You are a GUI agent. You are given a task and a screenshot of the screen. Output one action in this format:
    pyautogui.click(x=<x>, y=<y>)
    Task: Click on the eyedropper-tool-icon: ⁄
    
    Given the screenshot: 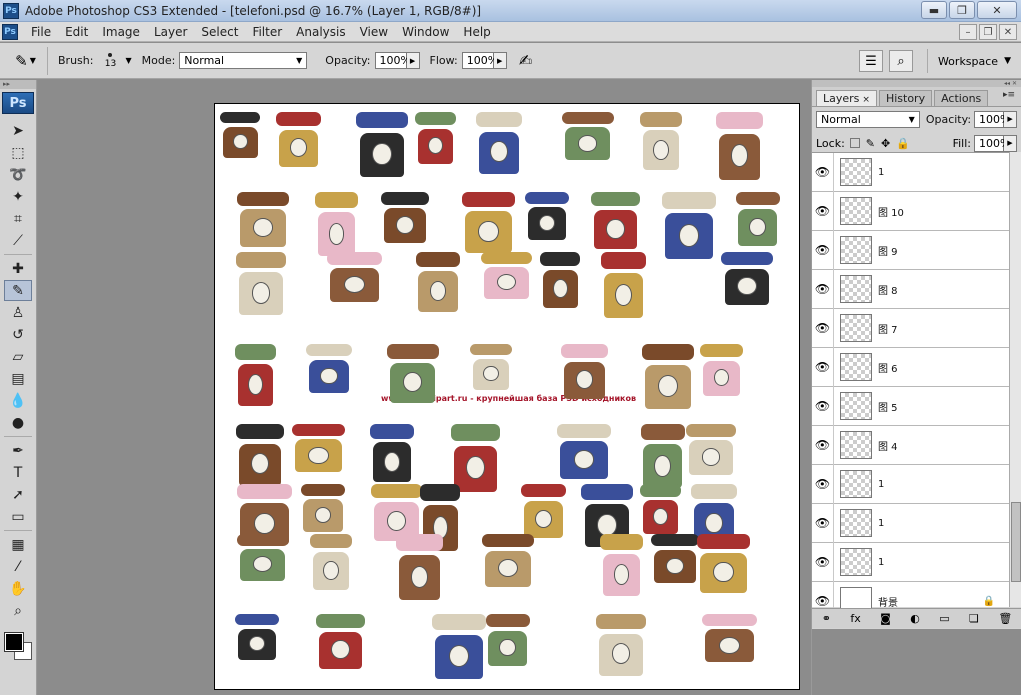 What is the action you would take?
    pyautogui.click(x=18, y=566)
    